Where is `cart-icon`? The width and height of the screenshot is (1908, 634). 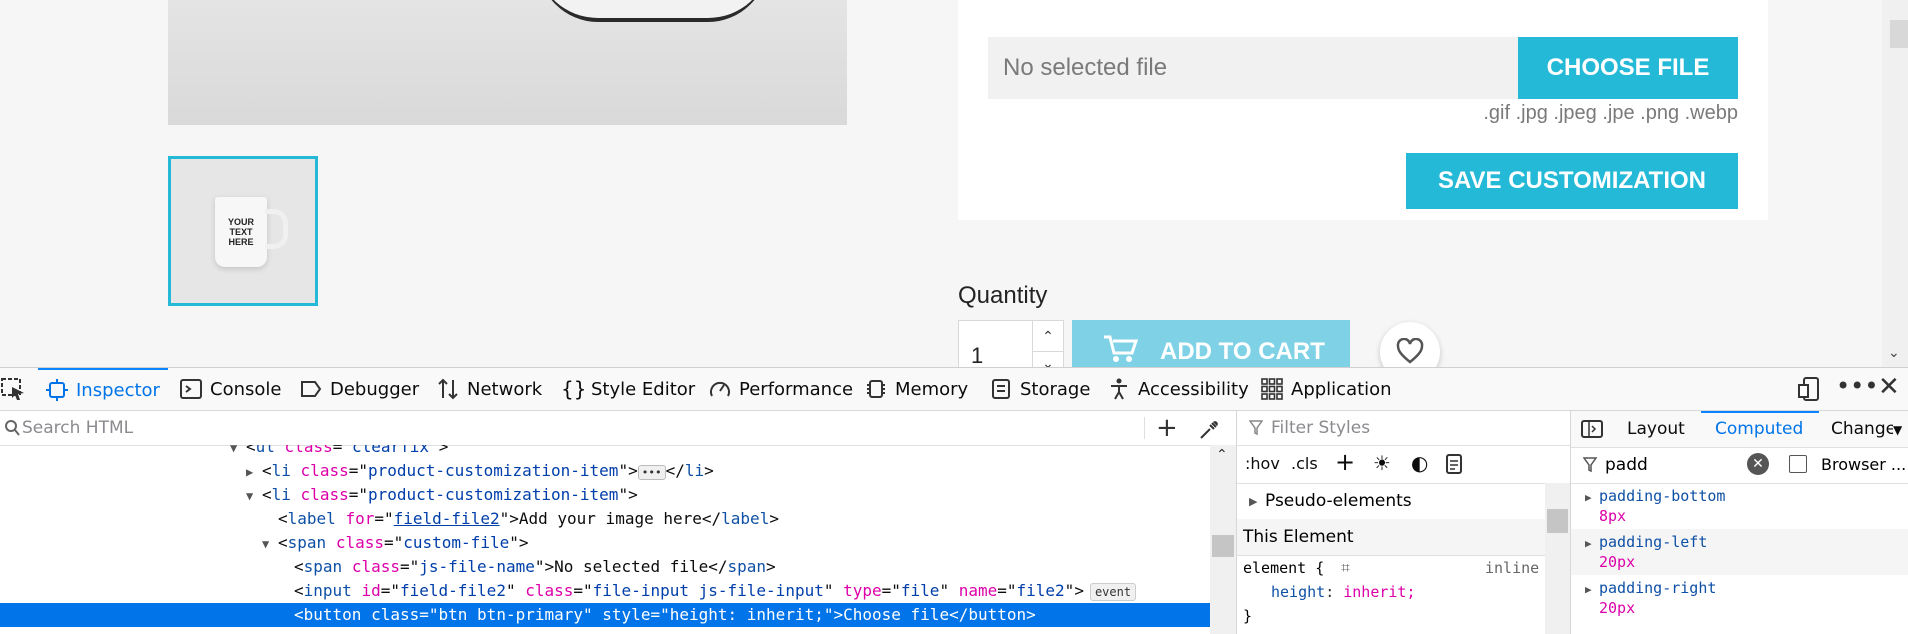
cart-icon is located at coordinates (1121, 348).